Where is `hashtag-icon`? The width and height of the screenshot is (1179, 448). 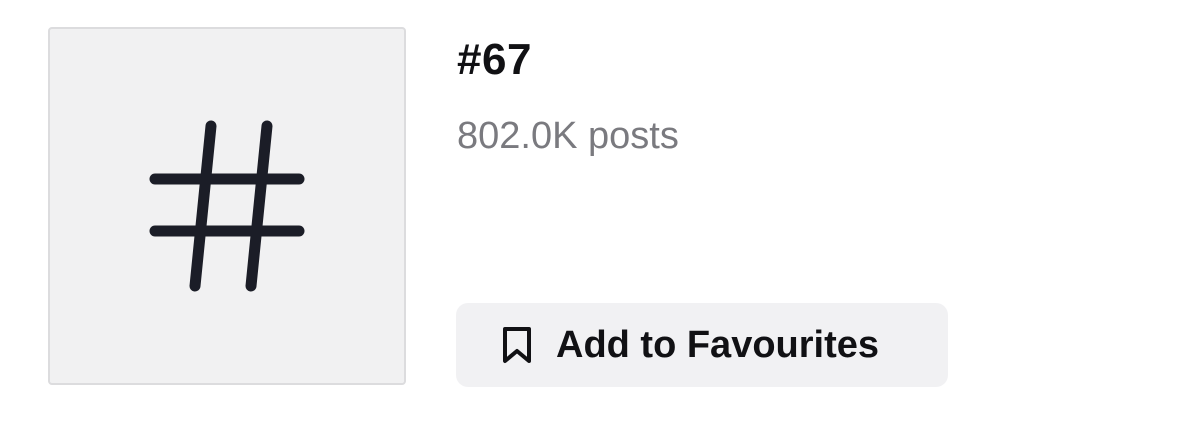 hashtag-icon is located at coordinates (227, 206).